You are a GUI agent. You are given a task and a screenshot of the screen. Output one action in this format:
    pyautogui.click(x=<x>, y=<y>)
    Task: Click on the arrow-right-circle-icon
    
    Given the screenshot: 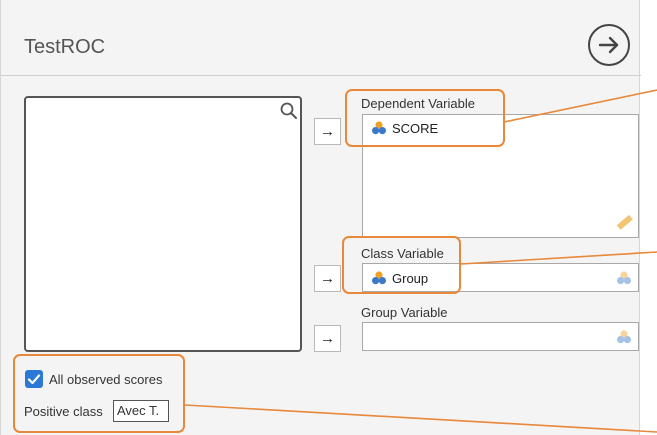 What is the action you would take?
    pyautogui.click(x=608, y=45)
    